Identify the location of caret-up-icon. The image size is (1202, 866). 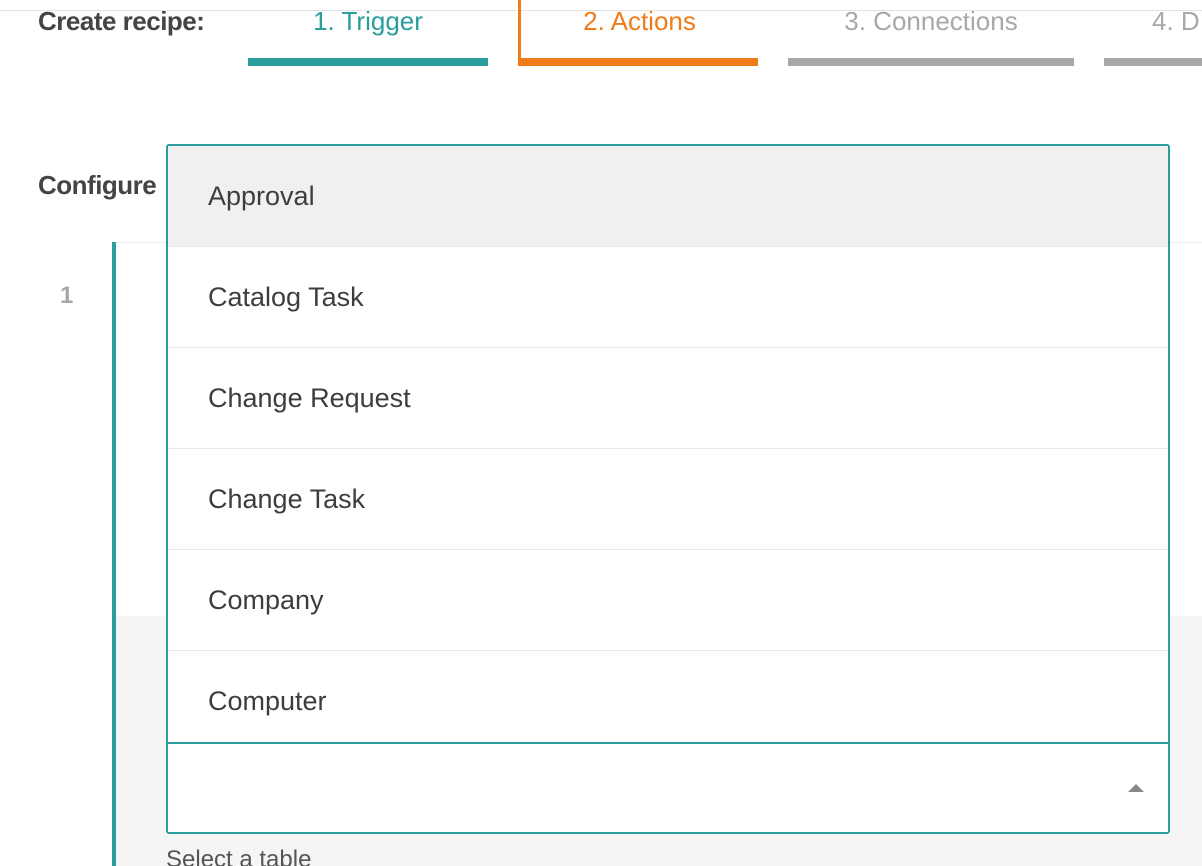
(1136, 788).